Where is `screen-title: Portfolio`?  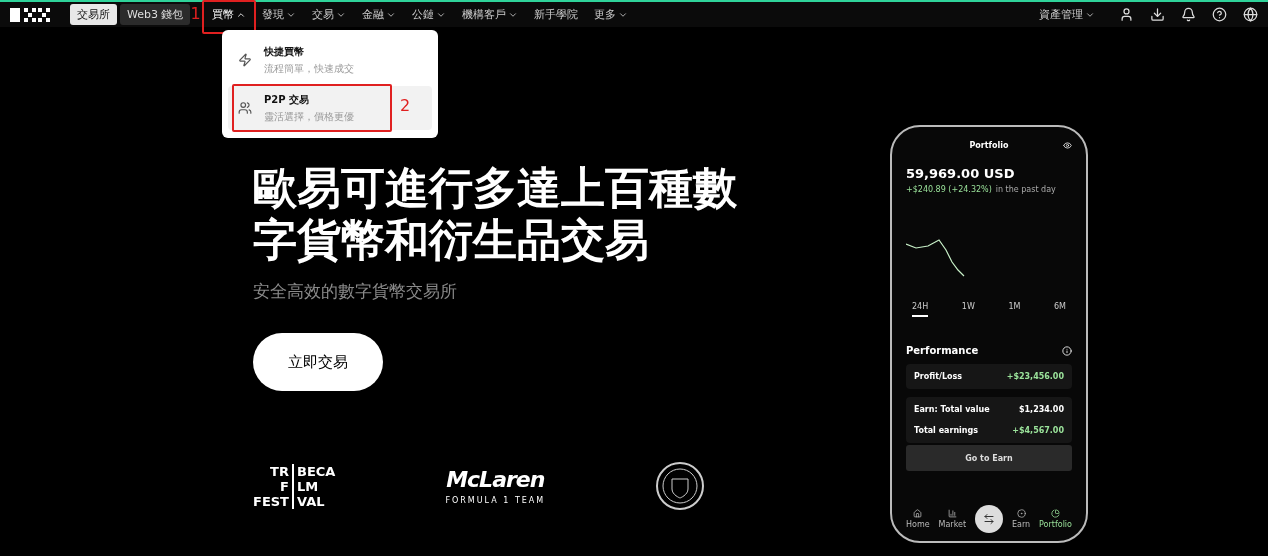
screen-title: Portfolio is located at coordinates (989, 145).